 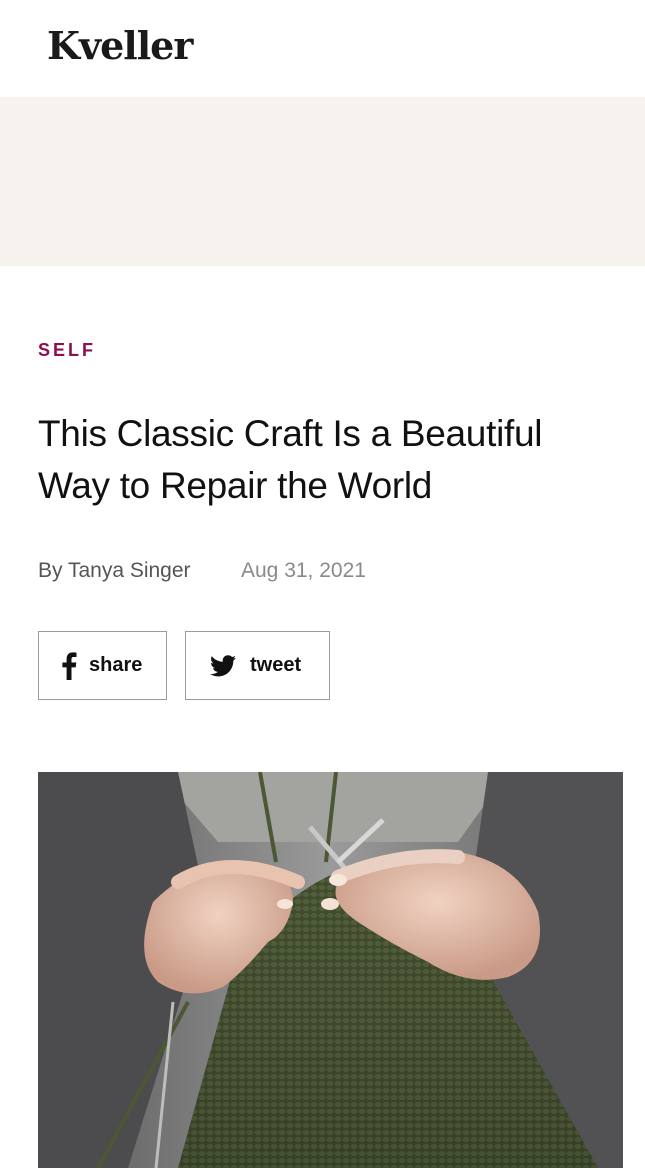 I want to click on twitter-tweet-button: tweet, so click(x=257, y=665).